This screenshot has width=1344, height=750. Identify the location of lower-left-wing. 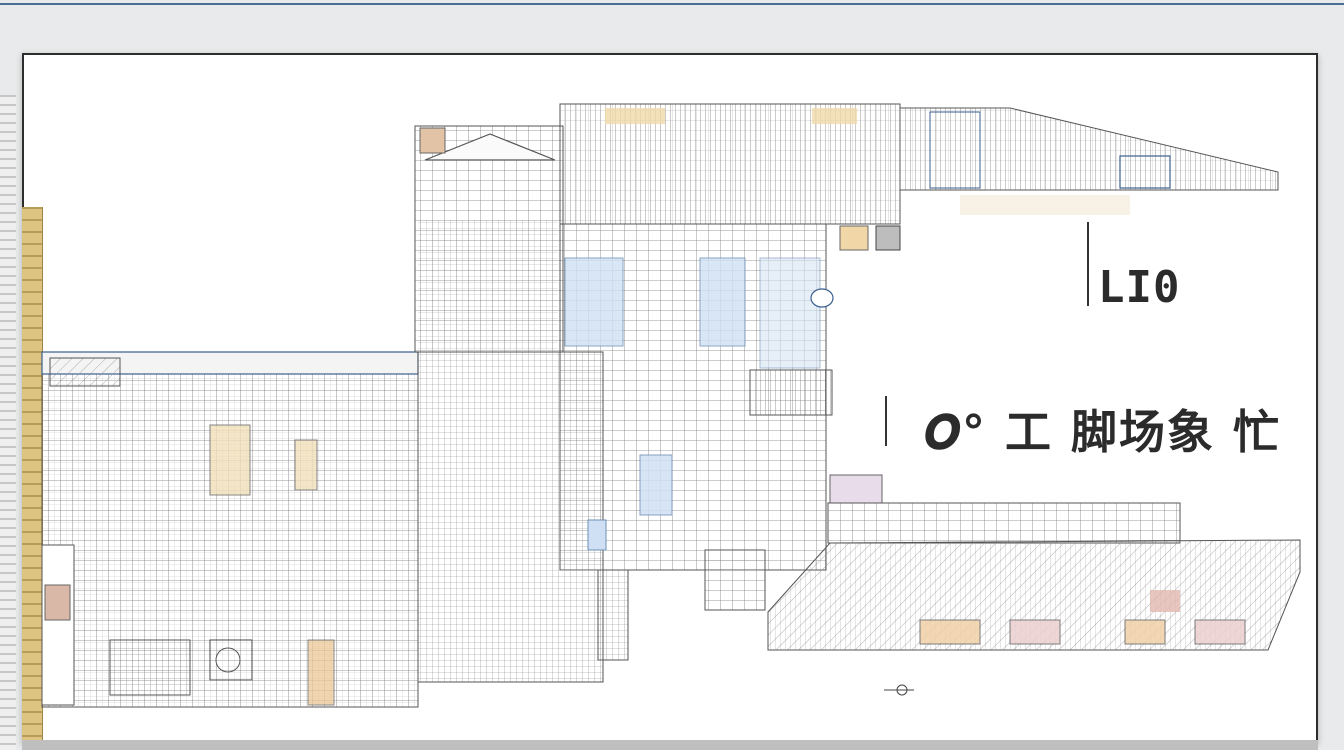
(230, 529).